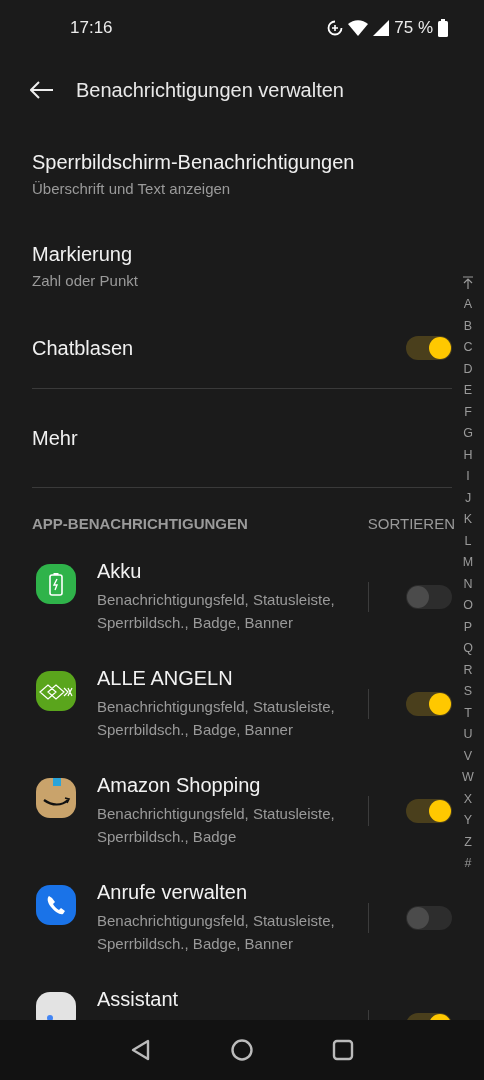 Image resolution: width=484 pixels, height=1080 pixels. Describe the element at coordinates (343, 1050) in the screenshot. I see `recents-icon` at that location.